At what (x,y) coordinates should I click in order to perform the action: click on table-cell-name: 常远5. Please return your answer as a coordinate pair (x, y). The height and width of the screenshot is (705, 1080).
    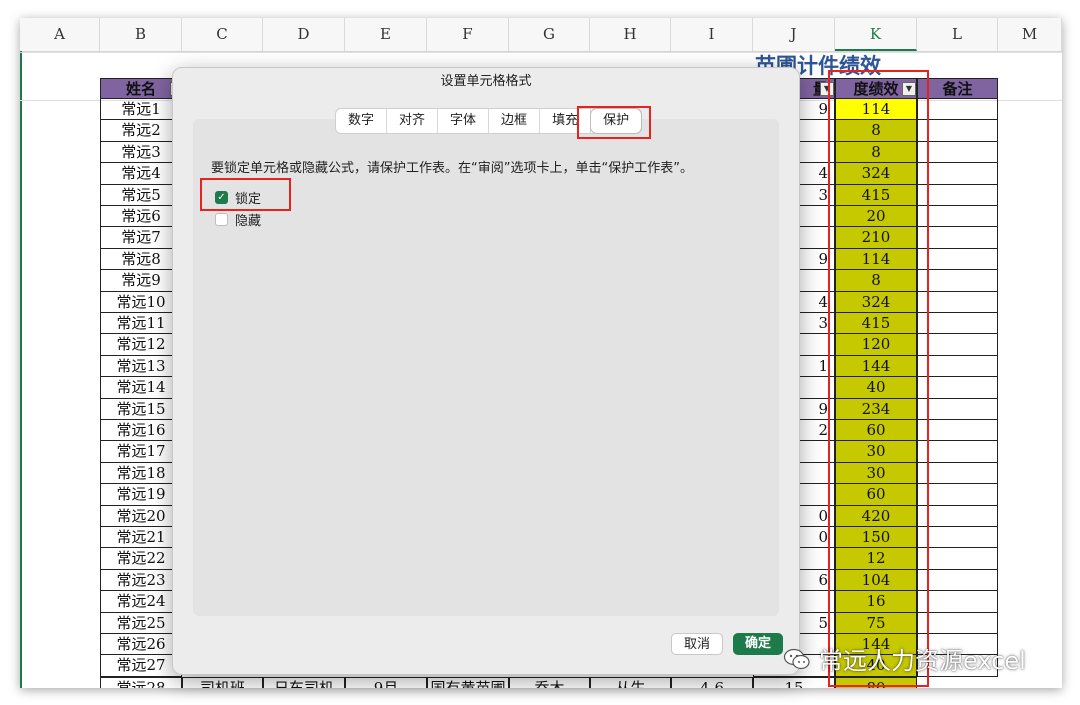
    Looking at the image, I should click on (141, 195).